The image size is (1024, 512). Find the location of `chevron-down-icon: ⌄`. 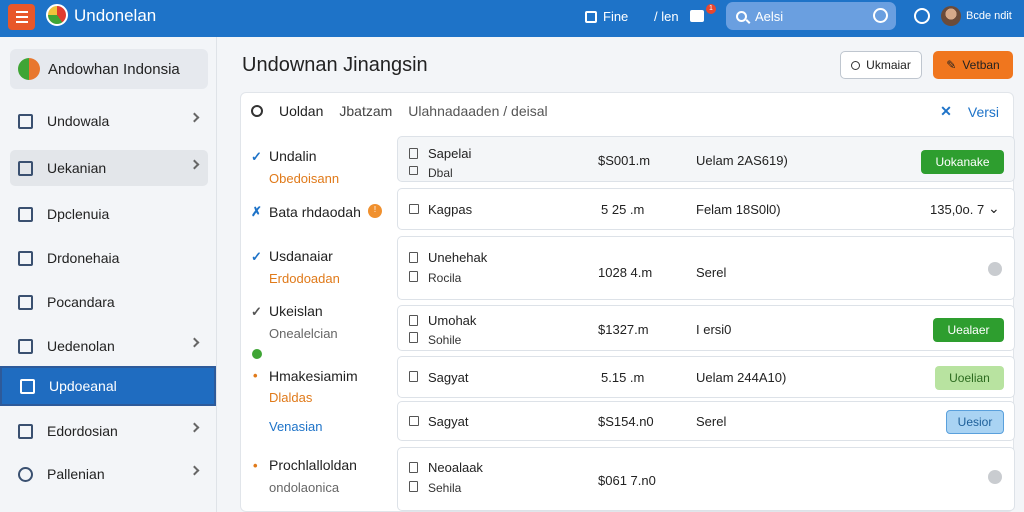

chevron-down-icon: ⌄ is located at coordinates (994, 208).